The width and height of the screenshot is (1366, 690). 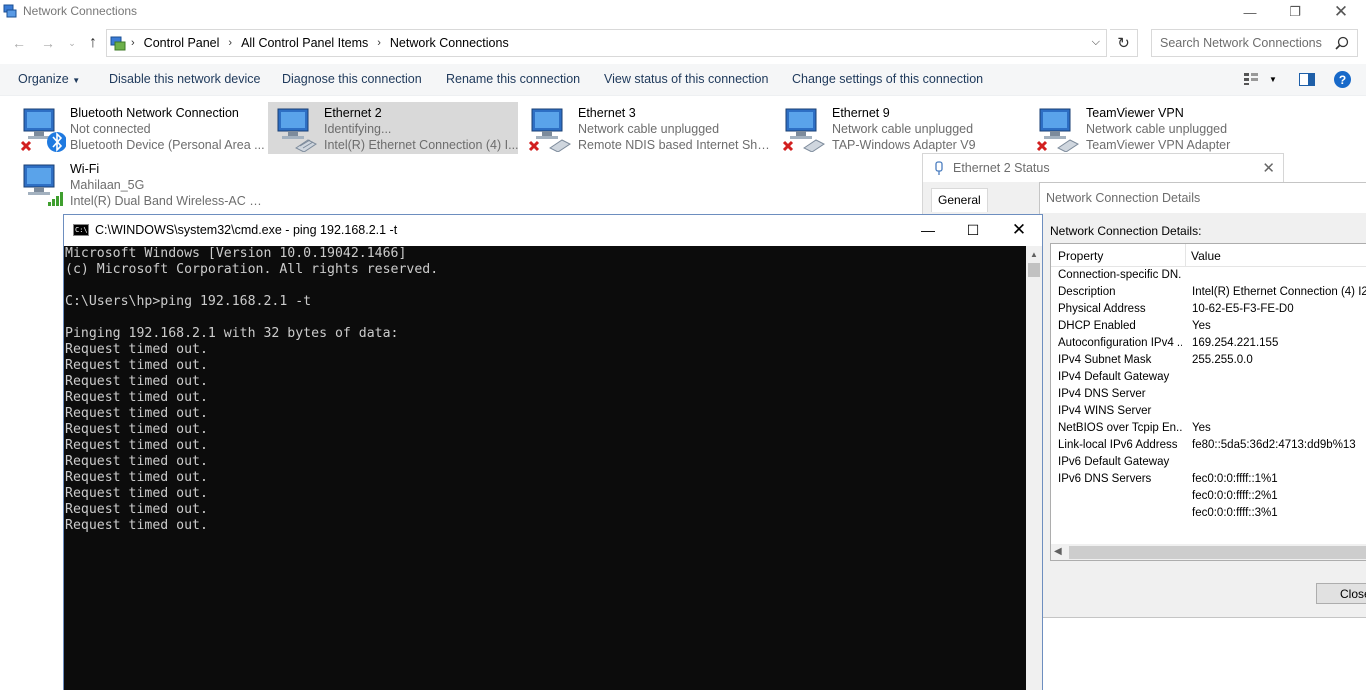 I want to click on refresh-button: ↻, so click(x=1124, y=43).